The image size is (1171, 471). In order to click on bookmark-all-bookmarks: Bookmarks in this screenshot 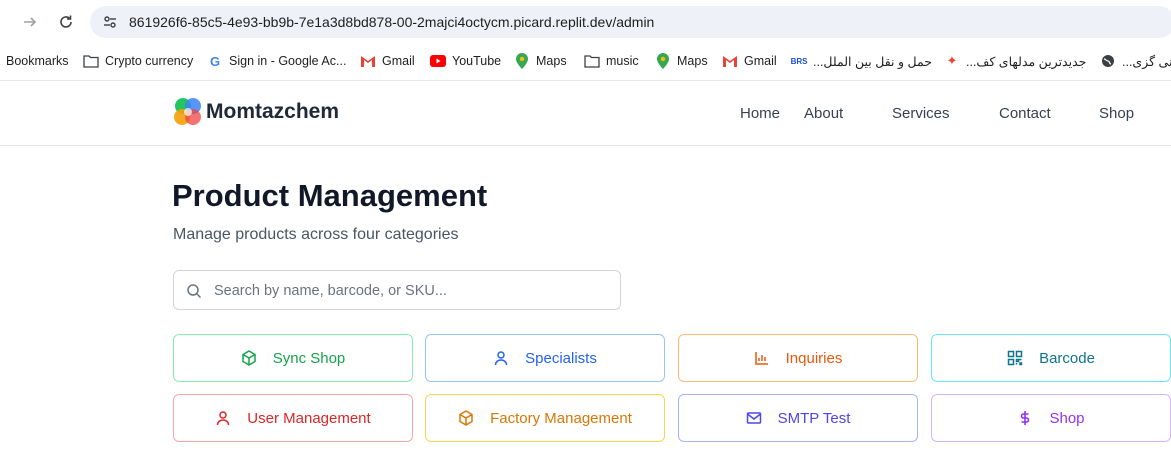, I will do `click(37, 61)`.